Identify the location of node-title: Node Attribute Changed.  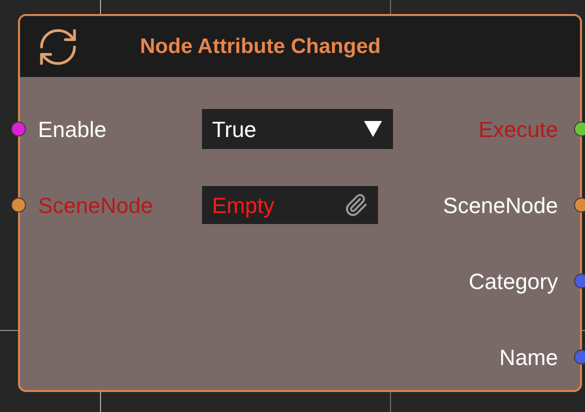
(260, 47).